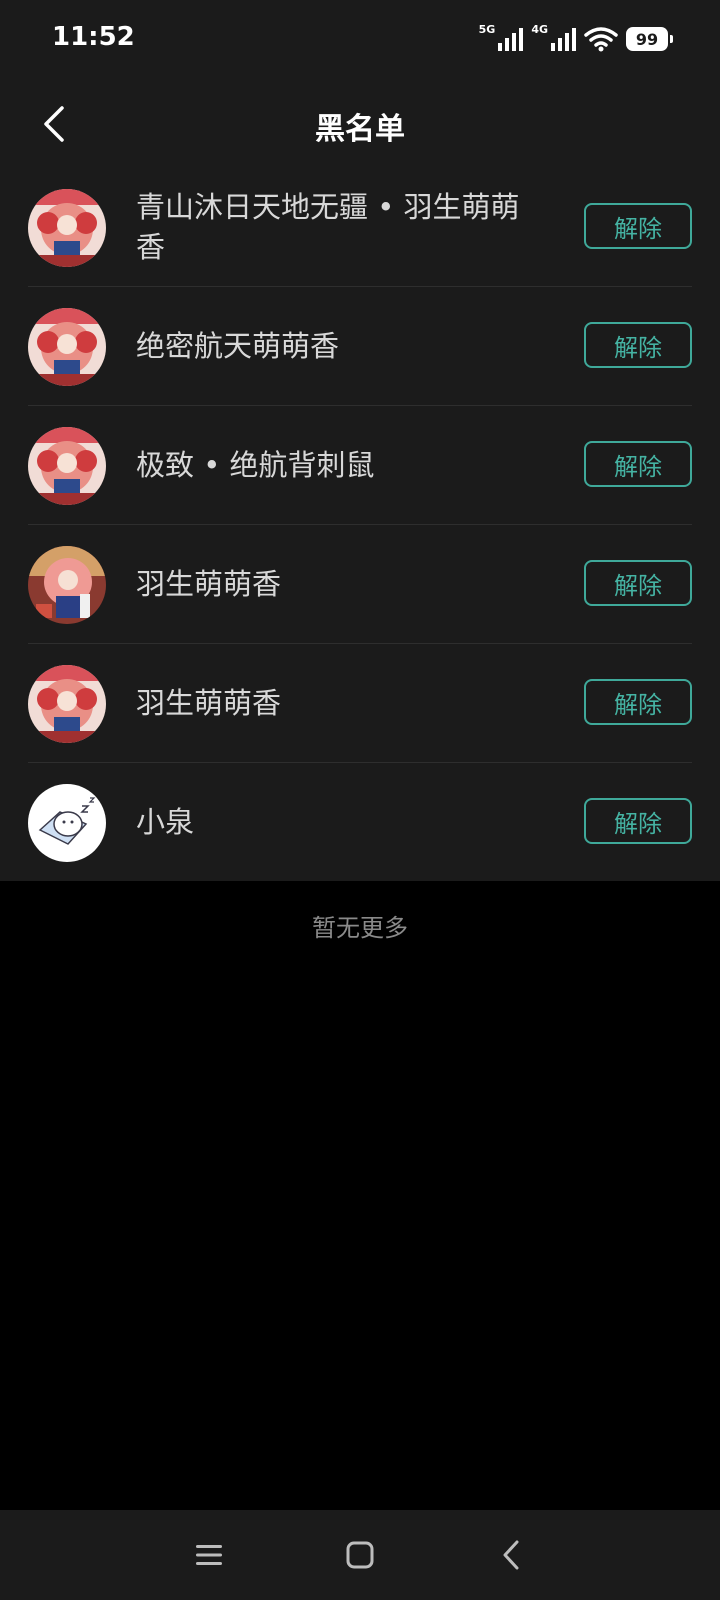  I want to click on list-item: 极致 • 绝航背刺鼠 解除, so click(360, 465).